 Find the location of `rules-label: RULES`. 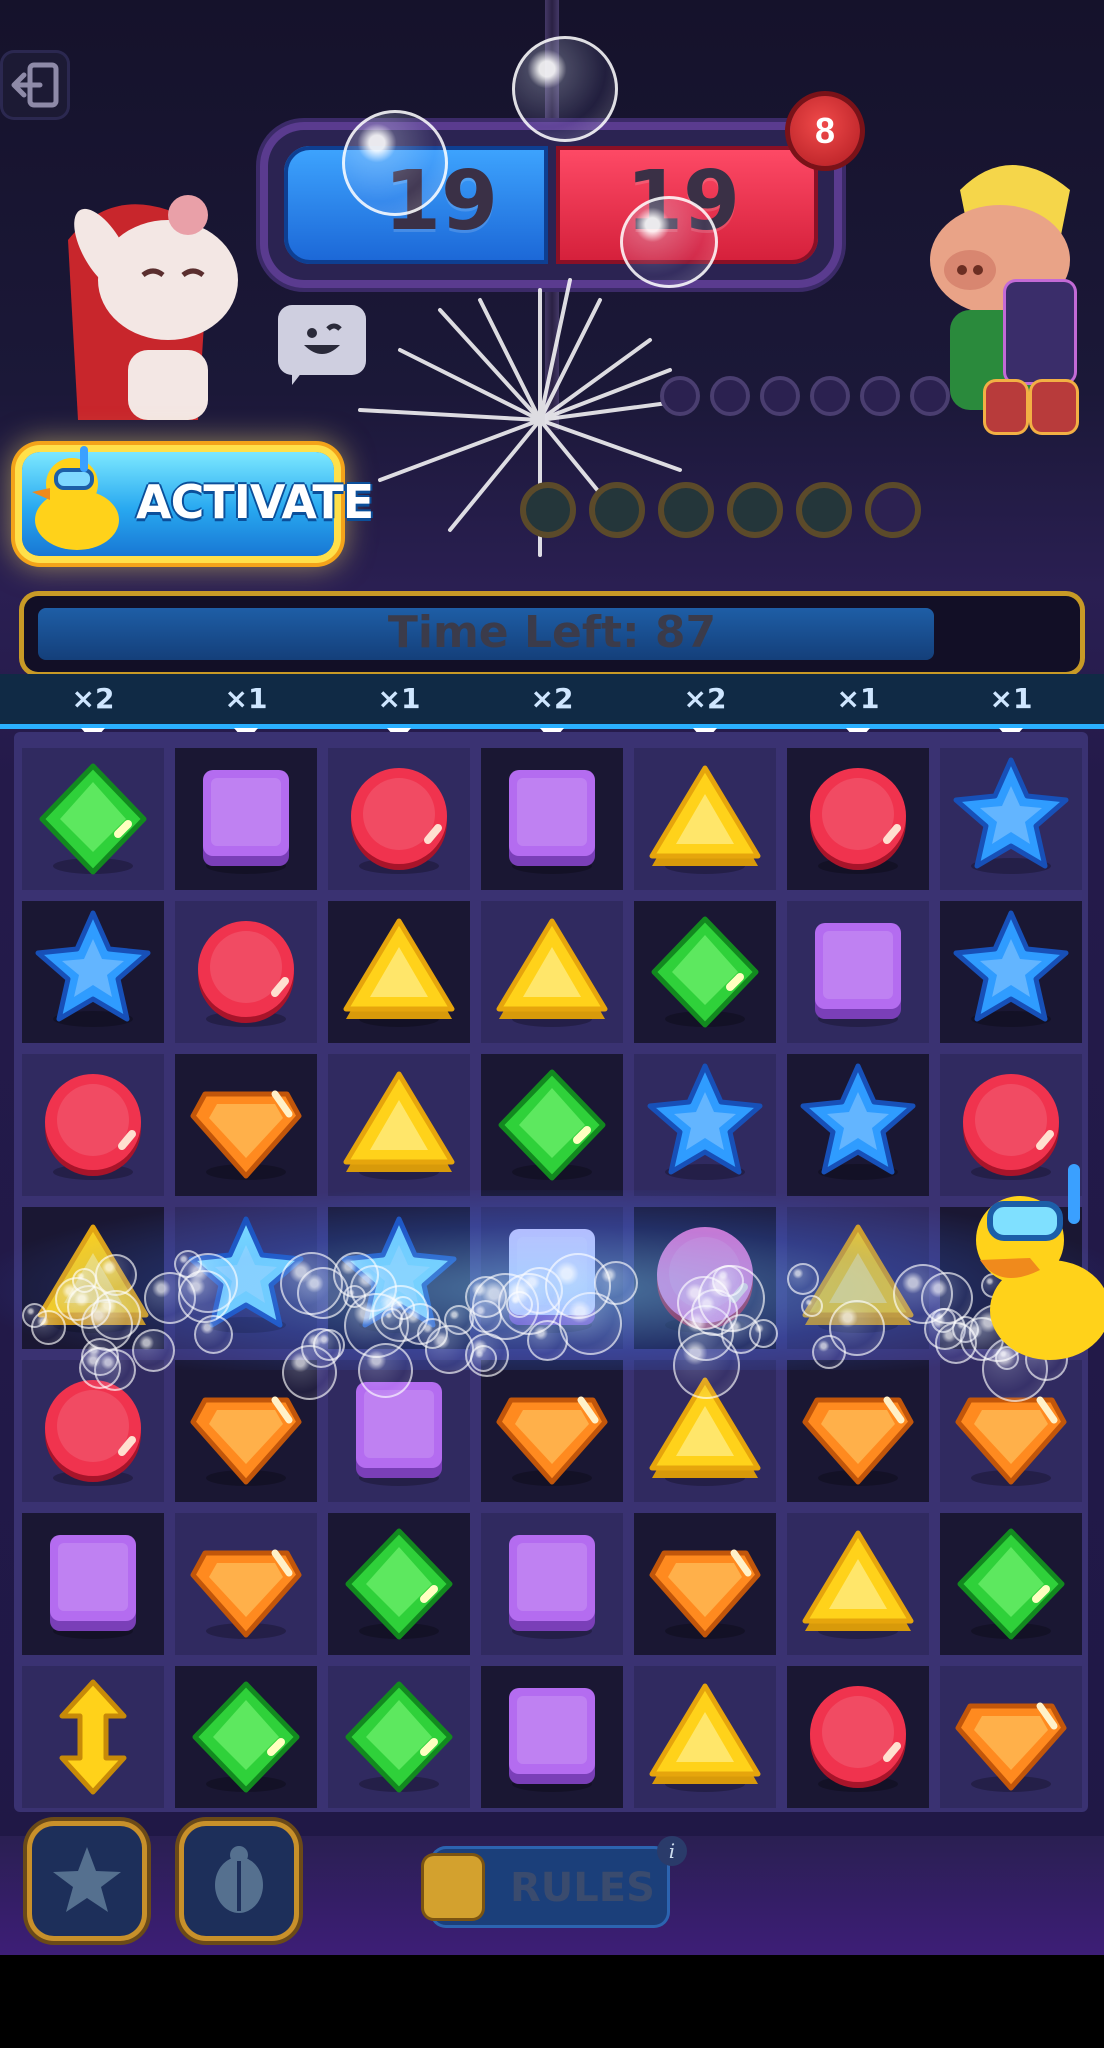

rules-label: RULES is located at coordinates (582, 1888).